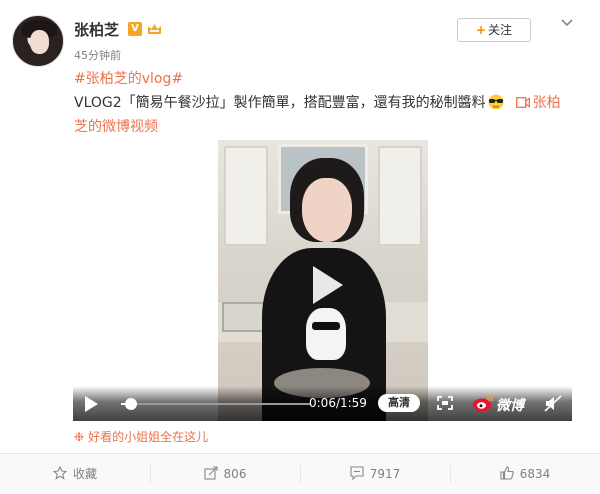 The height and width of the screenshot is (494, 600). I want to click on progress-knob, so click(130, 404).